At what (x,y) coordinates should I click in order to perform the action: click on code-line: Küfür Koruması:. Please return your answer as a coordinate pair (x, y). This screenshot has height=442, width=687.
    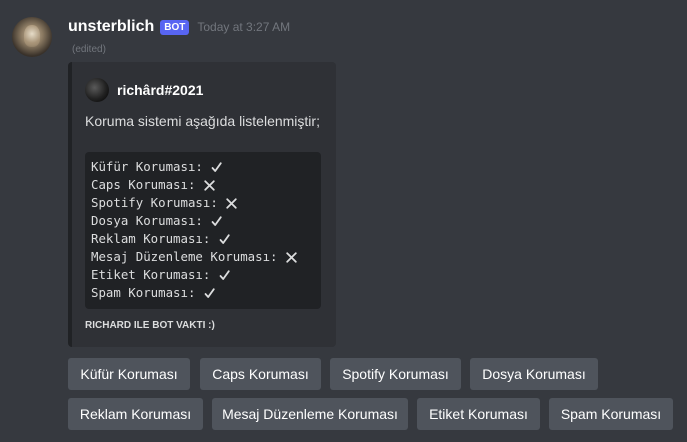
    Looking at the image, I should click on (203, 167).